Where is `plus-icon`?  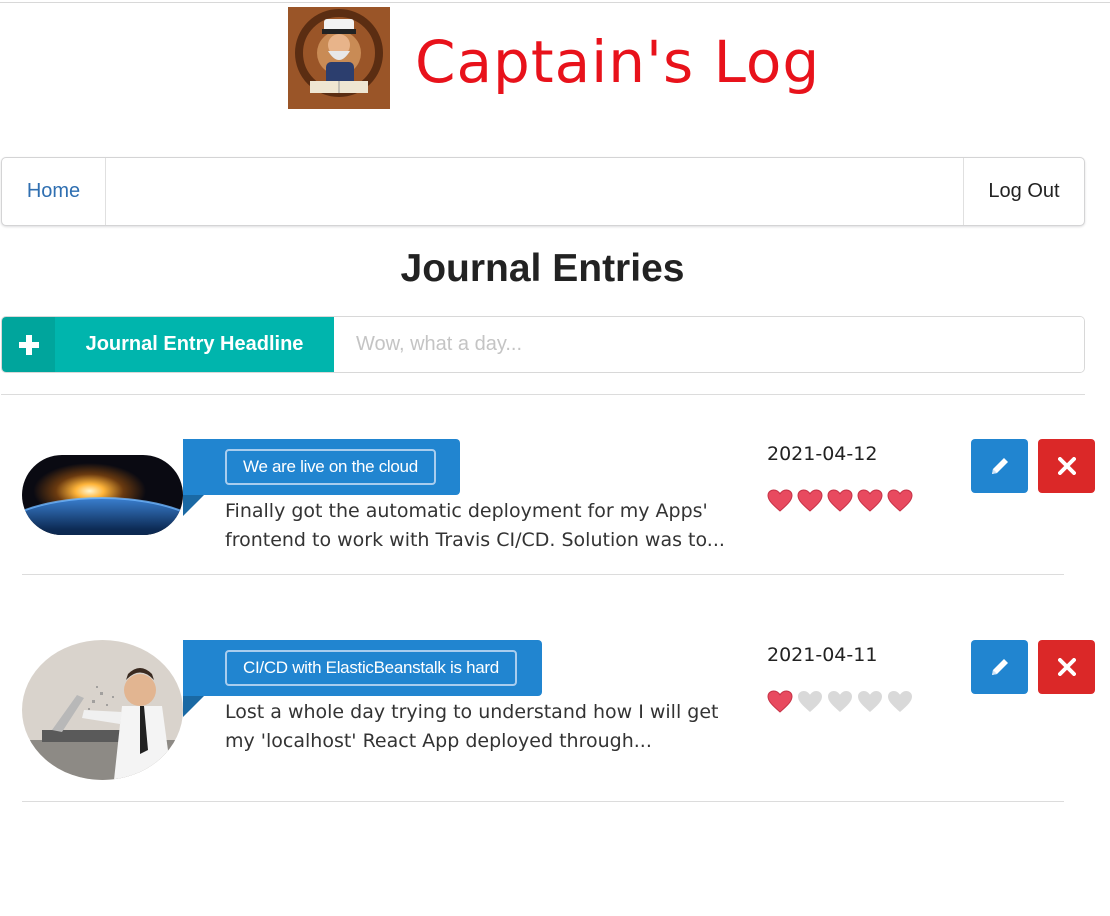
plus-icon is located at coordinates (28, 344).